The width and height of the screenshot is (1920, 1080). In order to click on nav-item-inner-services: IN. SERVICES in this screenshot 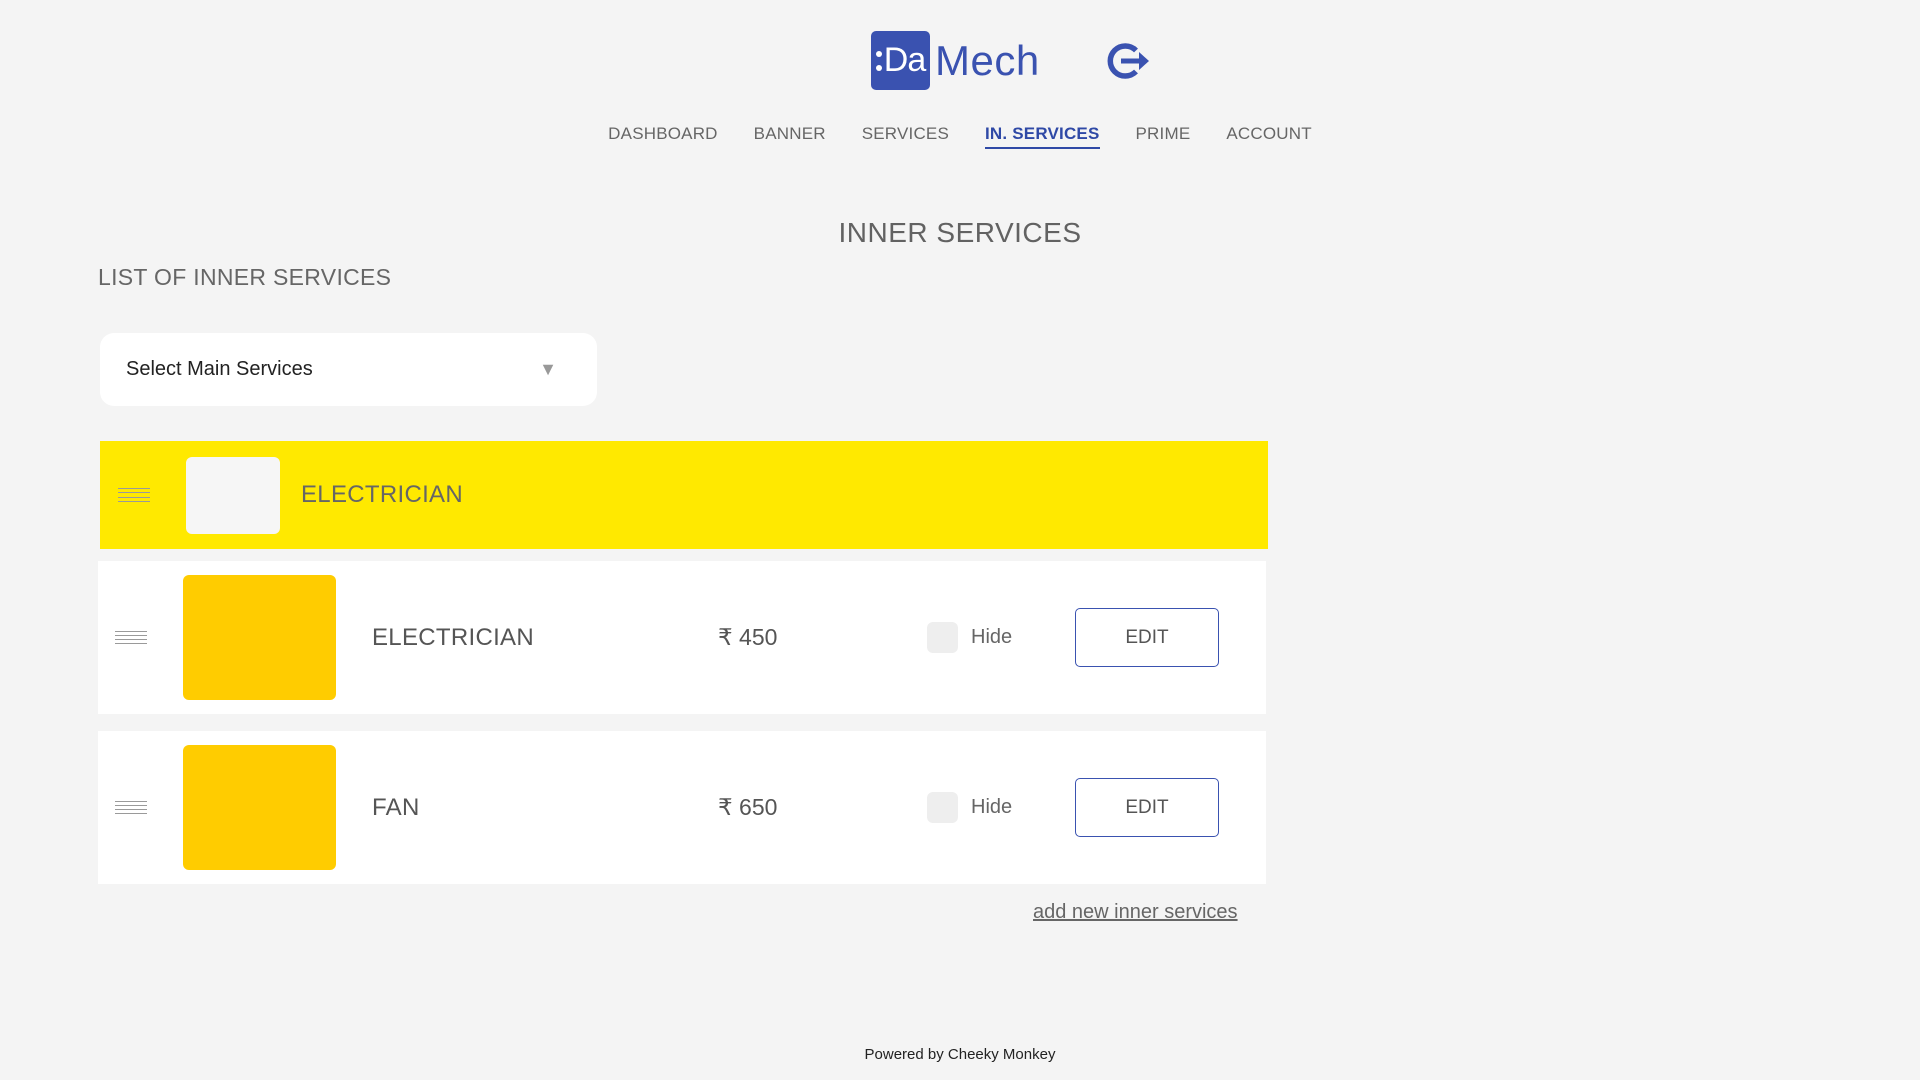, I will do `click(1042, 136)`.